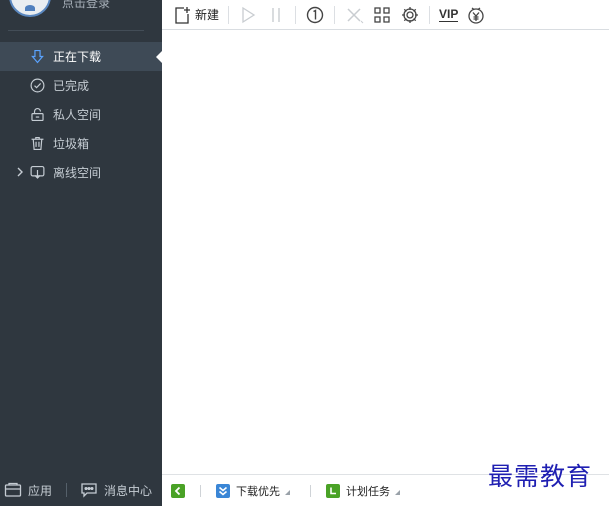  What do you see at coordinates (86, 5) in the screenshot?
I see `login-link: 点击登录` at bounding box center [86, 5].